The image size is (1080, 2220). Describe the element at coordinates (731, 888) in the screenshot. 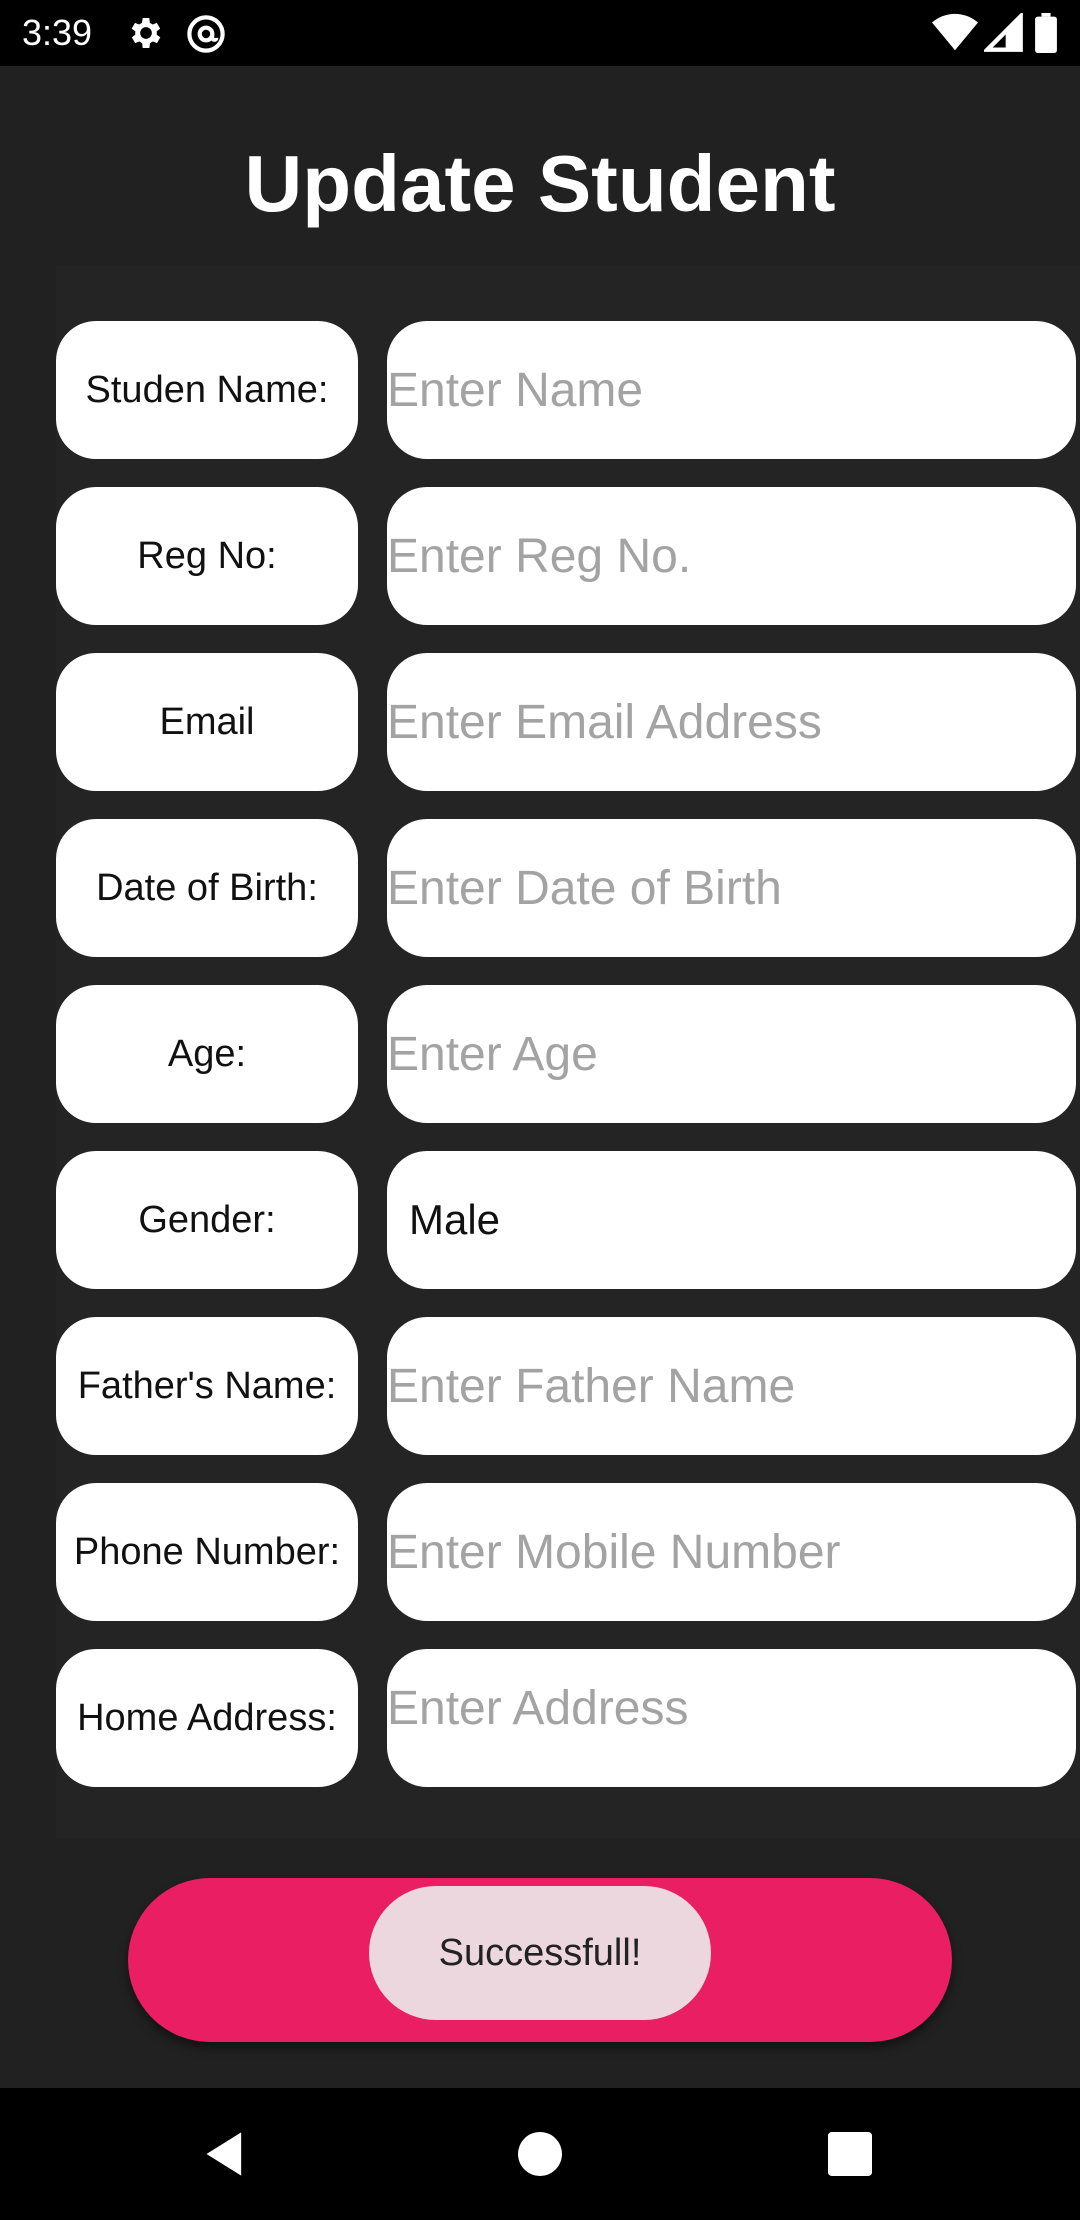

I see `date-of-birth-input: Enter Date of Birth` at that location.